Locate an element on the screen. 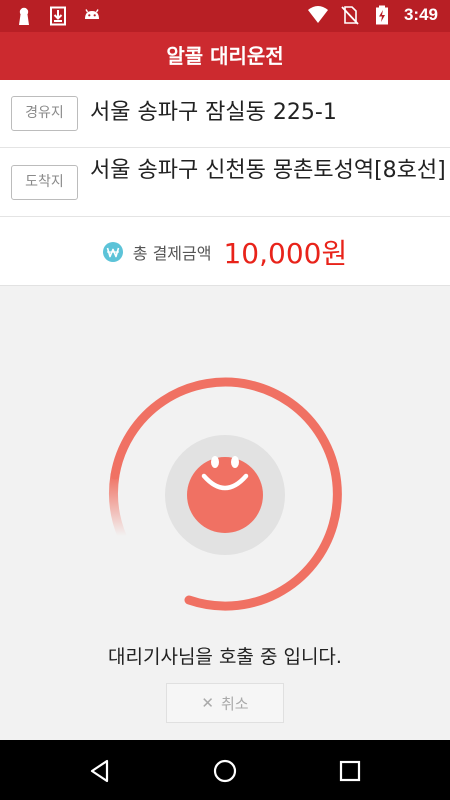  back-icon is located at coordinates (100, 771).